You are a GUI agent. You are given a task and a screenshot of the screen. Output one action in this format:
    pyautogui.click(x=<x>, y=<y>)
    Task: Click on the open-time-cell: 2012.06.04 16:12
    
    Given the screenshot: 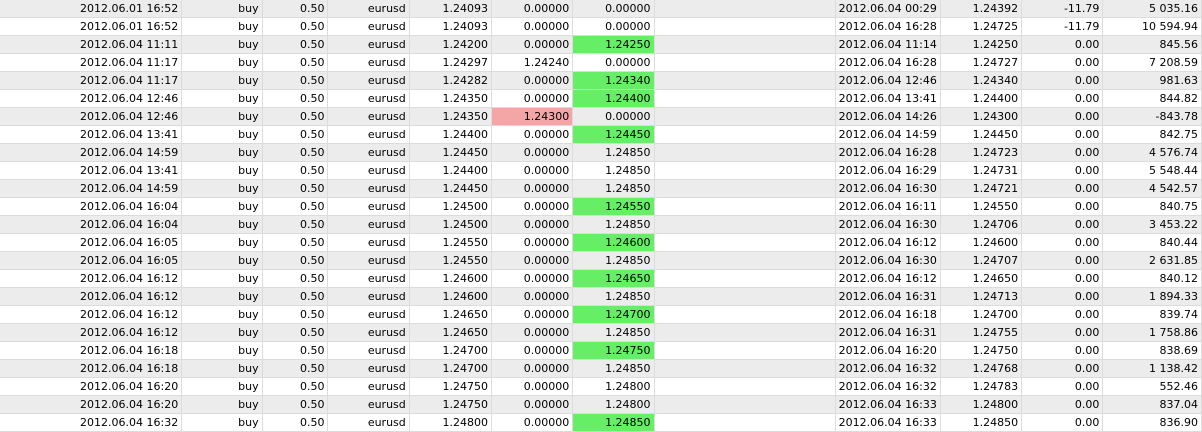 What is the action you would take?
    pyautogui.click(x=91, y=332)
    